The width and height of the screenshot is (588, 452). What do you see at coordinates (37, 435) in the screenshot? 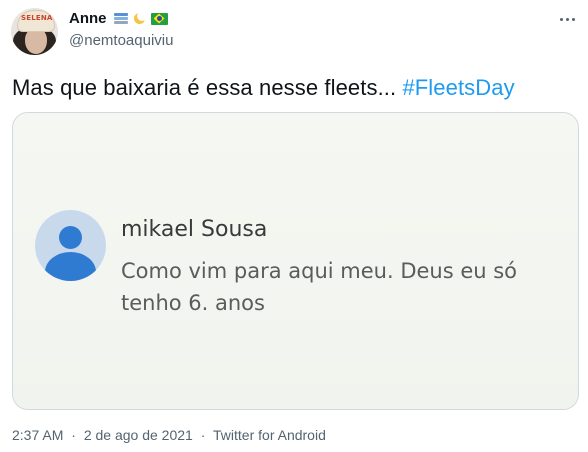
I see `tweet-time: 2:37 AM` at bounding box center [37, 435].